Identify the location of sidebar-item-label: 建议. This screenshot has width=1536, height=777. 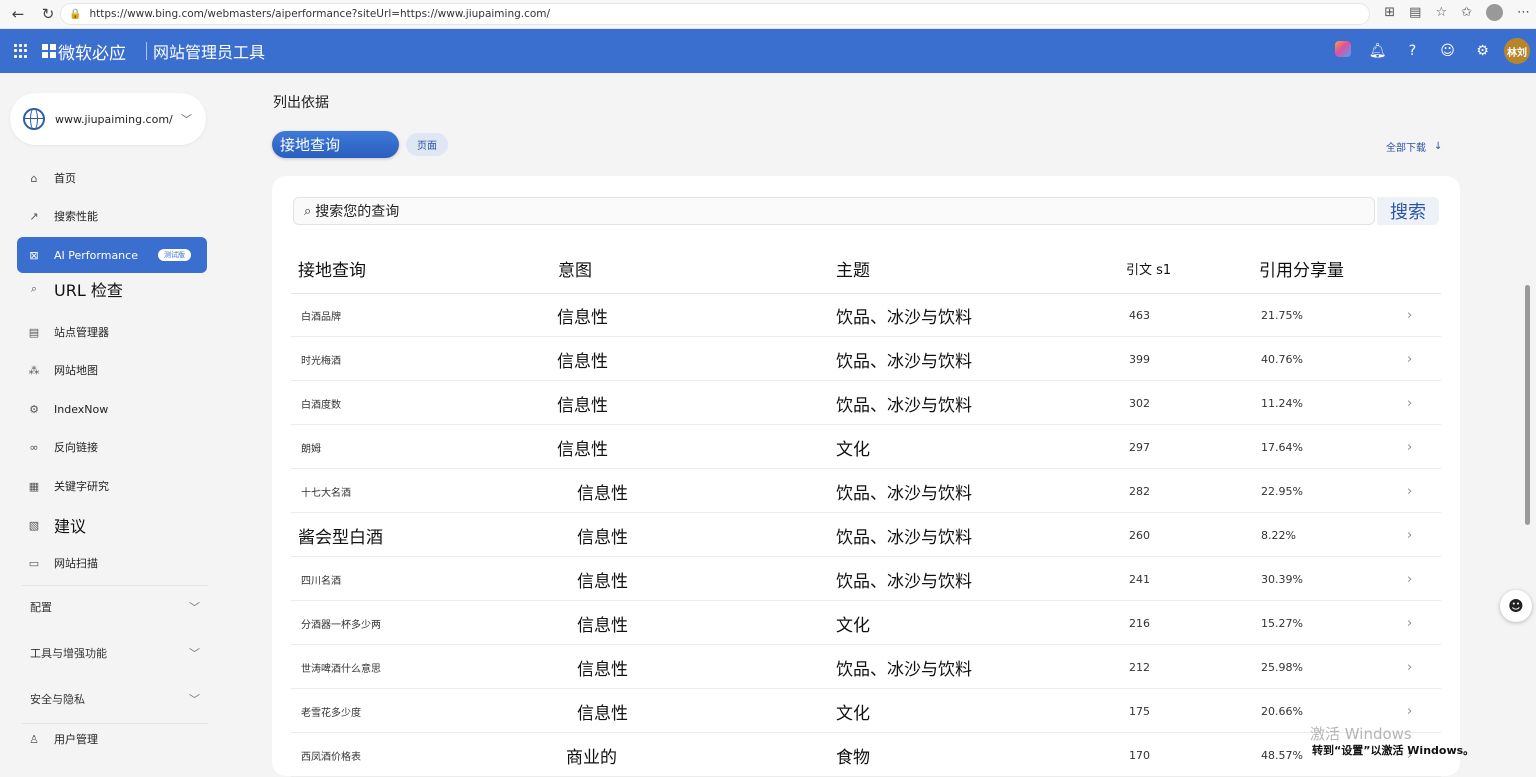
(70, 526).